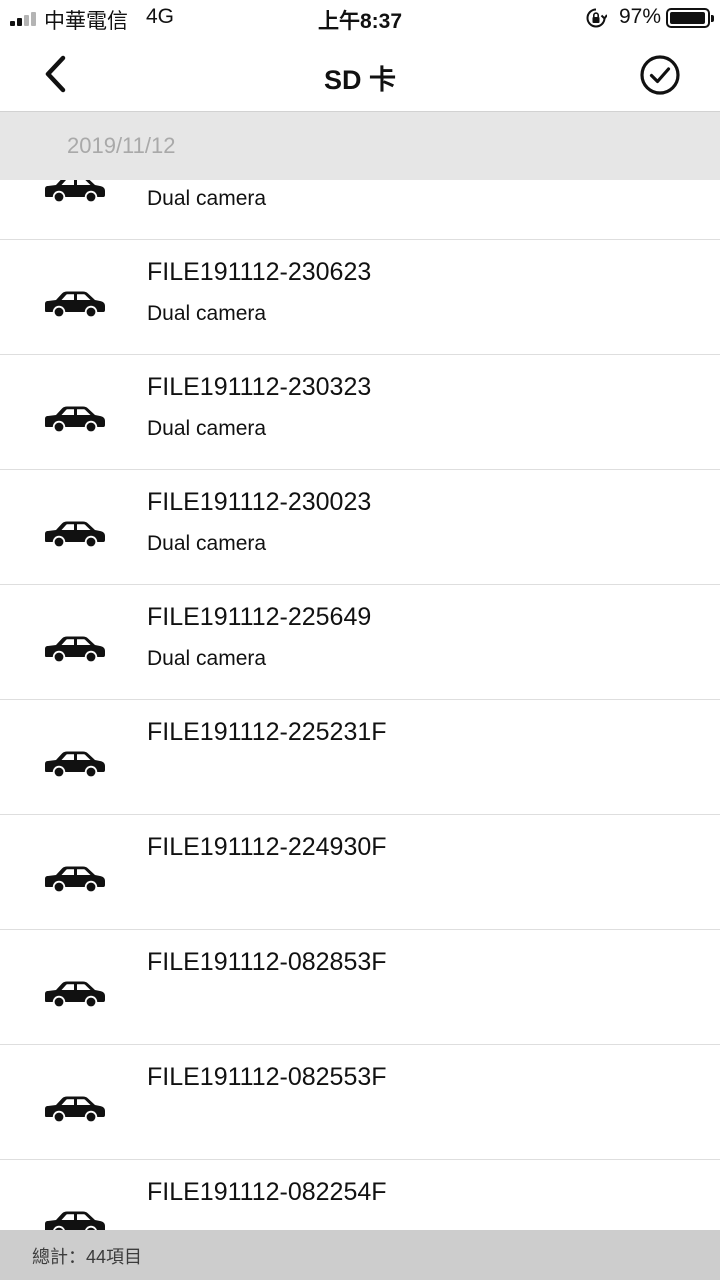 This screenshot has width=720, height=1280. What do you see at coordinates (267, 1077) in the screenshot?
I see `file-name: FILE191112-082553F` at bounding box center [267, 1077].